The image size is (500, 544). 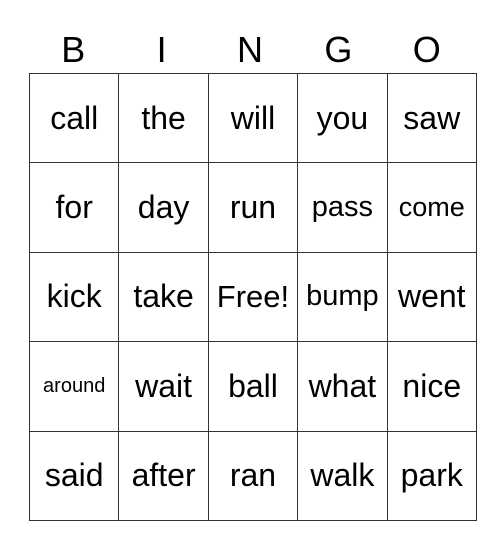 I want to click on bingo-cell: after, so click(x=163, y=475).